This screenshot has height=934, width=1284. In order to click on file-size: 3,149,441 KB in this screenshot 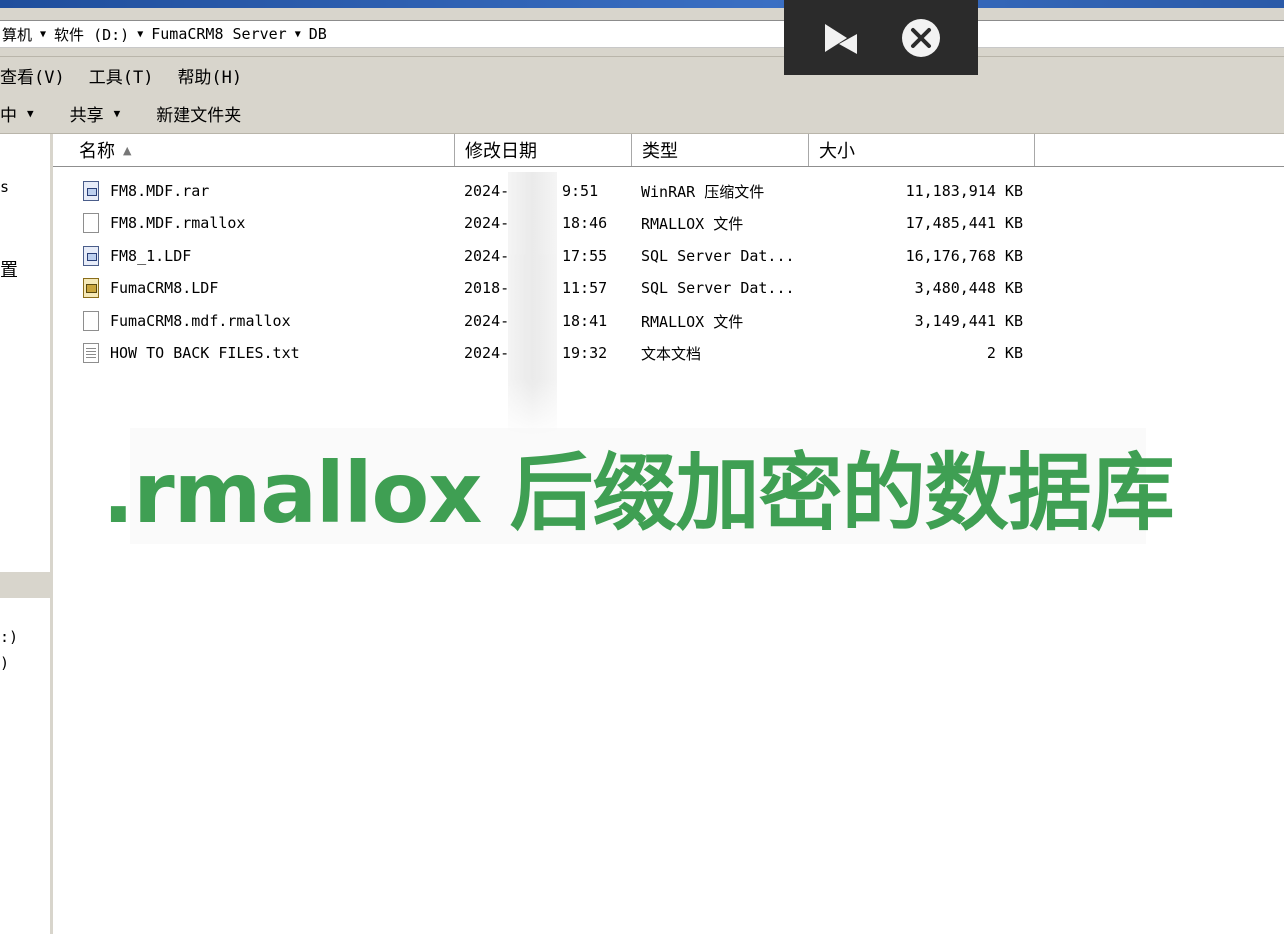, I will do `click(968, 321)`.